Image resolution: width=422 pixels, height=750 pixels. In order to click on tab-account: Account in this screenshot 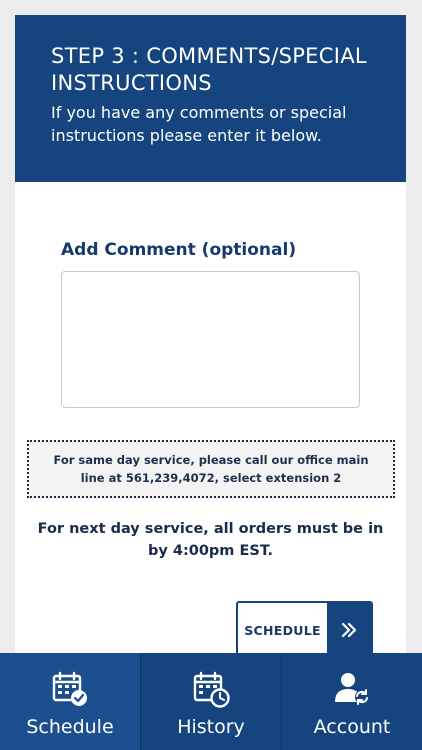, I will do `click(352, 701)`.